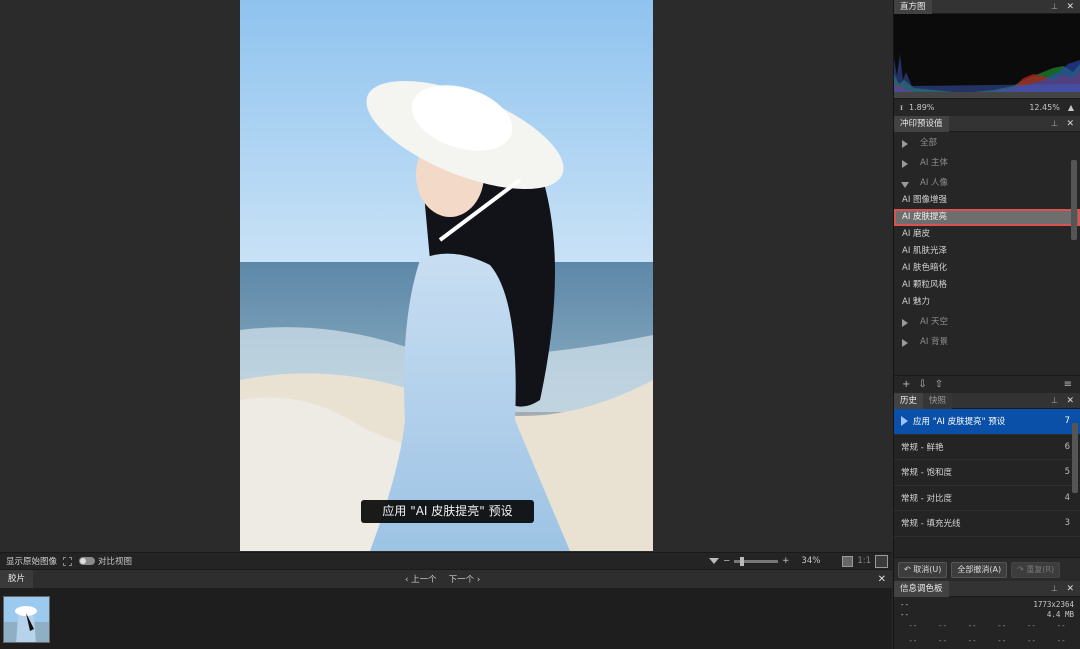 This screenshot has height=649, width=1080. What do you see at coordinates (927, 569) in the screenshot?
I see `undo-label: 取消(U)` at bounding box center [927, 569].